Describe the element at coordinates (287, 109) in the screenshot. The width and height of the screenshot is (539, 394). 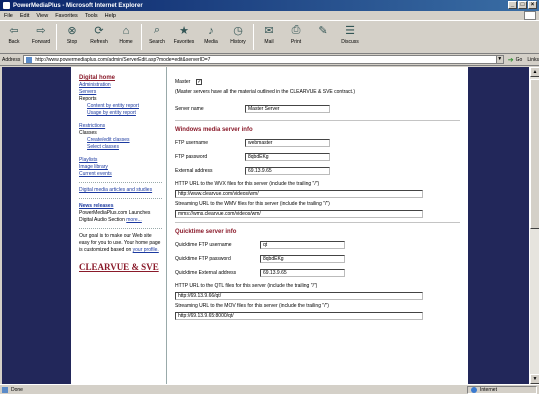
I see `server-name-input: Master Server` at that location.